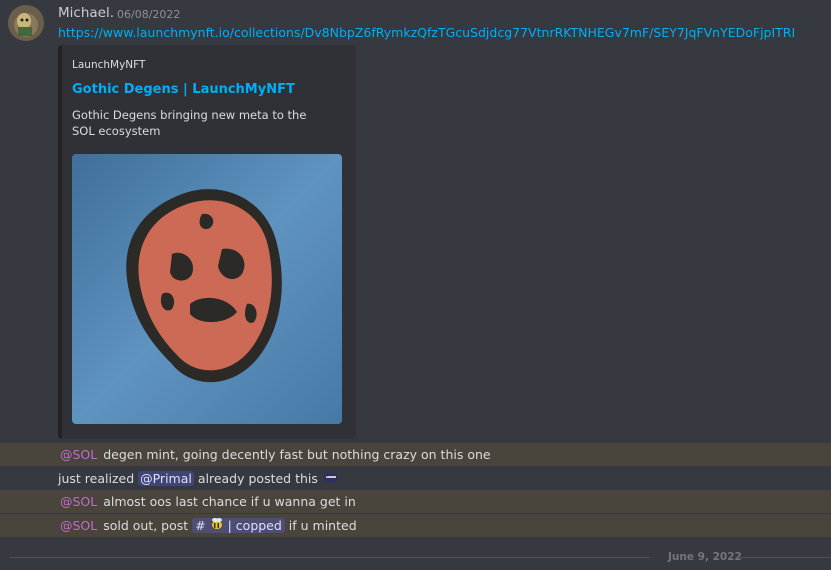  What do you see at coordinates (183, 89) in the screenshot?
I see `embed-title: Gothic Degens | LaunchMyNFT` at bounding box center [183, 89].